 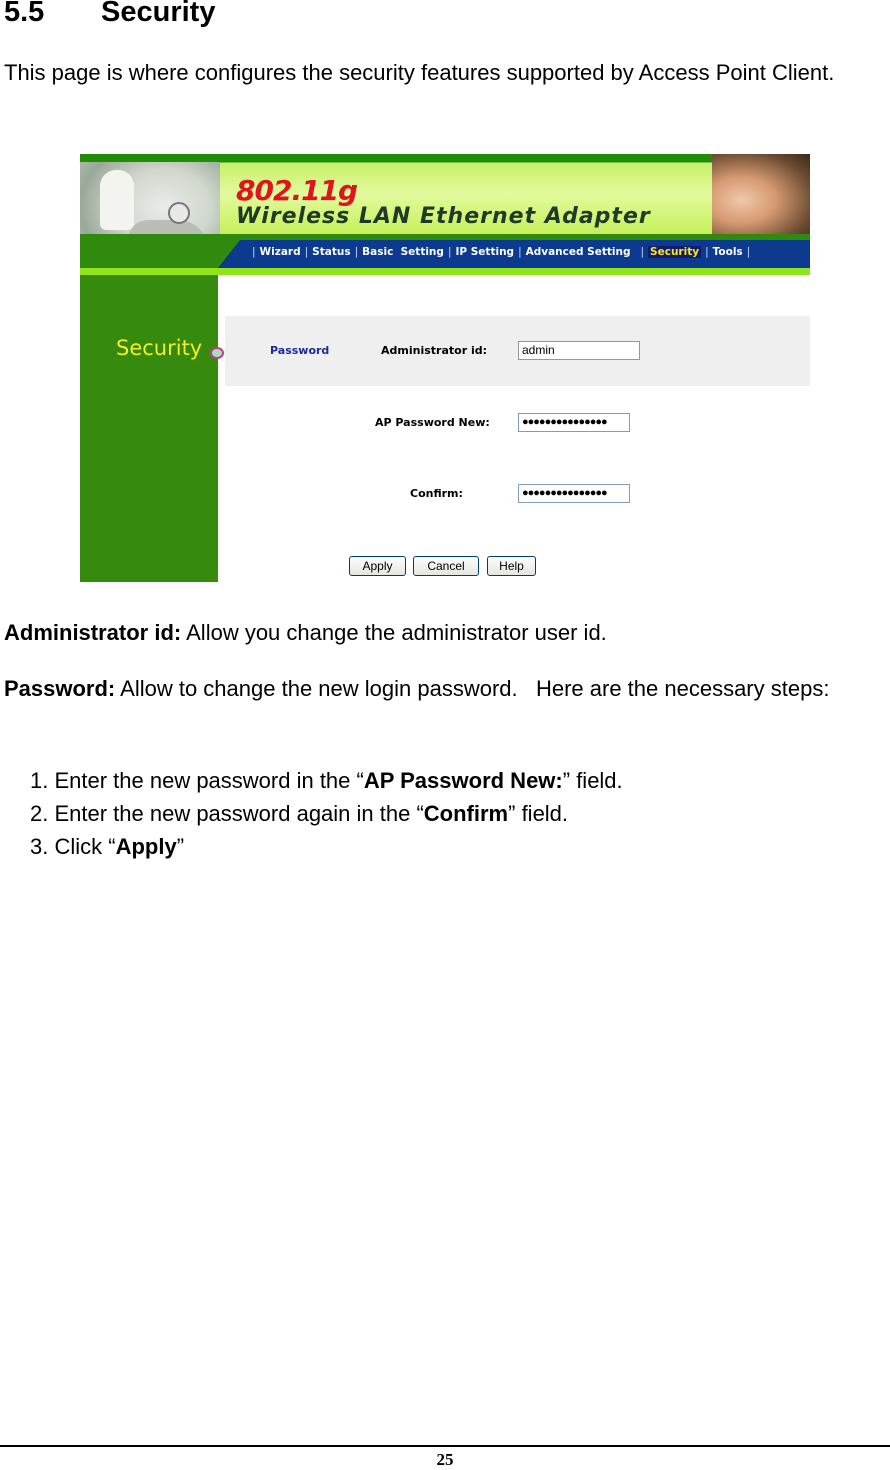 What do you see at coordinates (24, 14) in the screenshot?
I see `section-number: 5.5` at bounding box center [24, 14].